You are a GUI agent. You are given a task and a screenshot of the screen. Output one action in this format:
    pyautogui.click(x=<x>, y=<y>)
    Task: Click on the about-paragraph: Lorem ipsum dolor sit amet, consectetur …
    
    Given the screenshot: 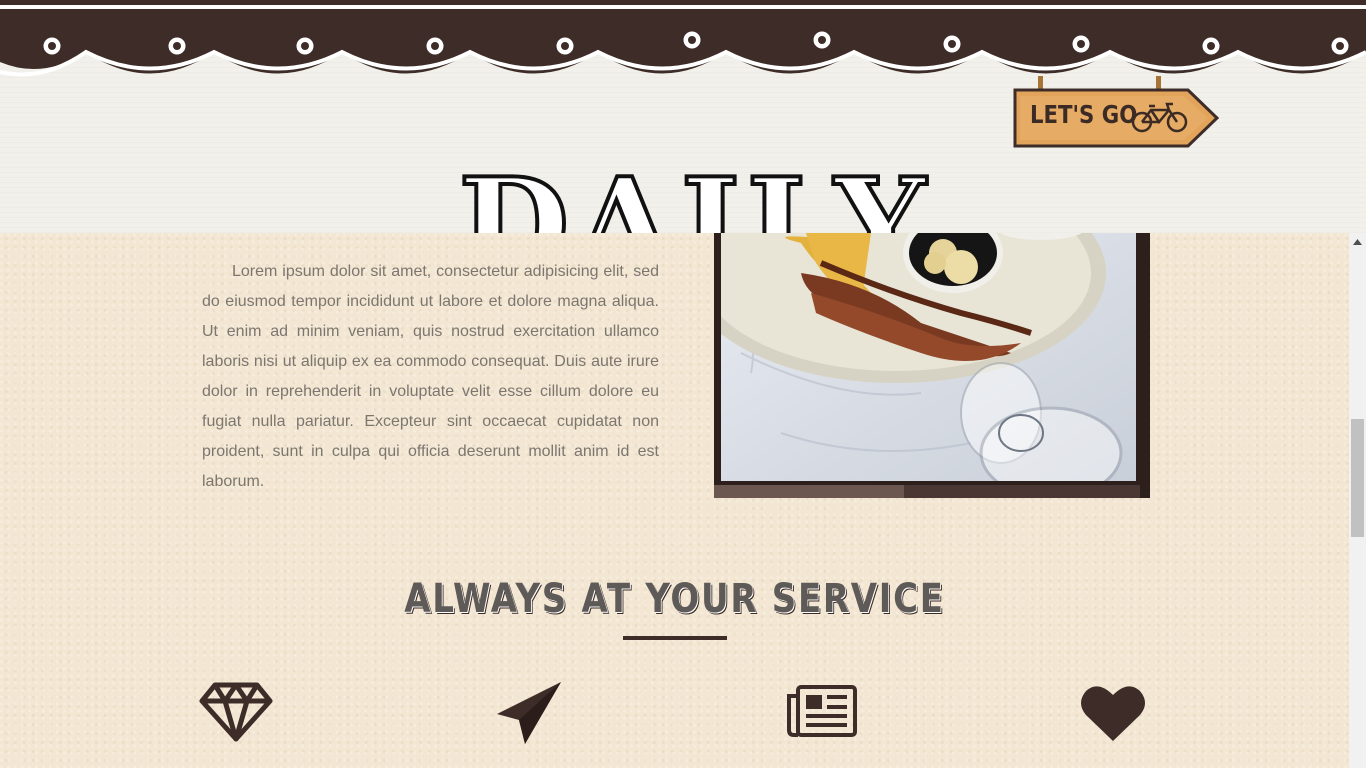 What is the action you would take?
    pyautogui.click(x=430, y=376)
    